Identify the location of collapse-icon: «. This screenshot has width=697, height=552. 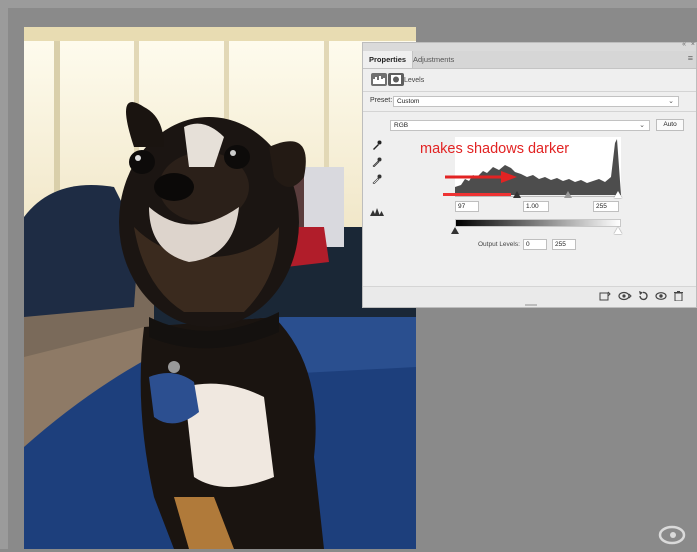
(684, 44).